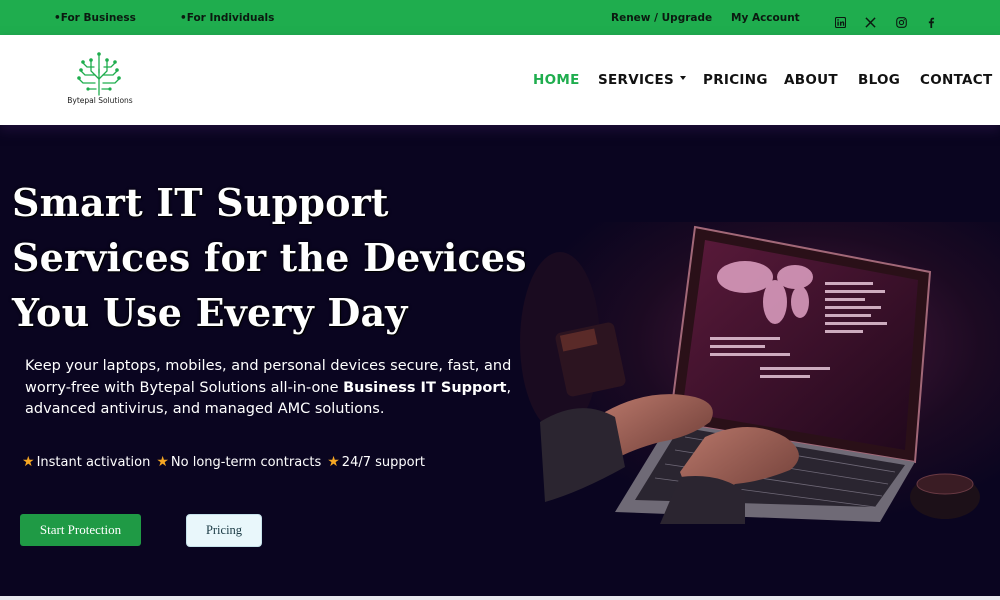  I want to click on nav-services: SERVICES, so click(642, 80).